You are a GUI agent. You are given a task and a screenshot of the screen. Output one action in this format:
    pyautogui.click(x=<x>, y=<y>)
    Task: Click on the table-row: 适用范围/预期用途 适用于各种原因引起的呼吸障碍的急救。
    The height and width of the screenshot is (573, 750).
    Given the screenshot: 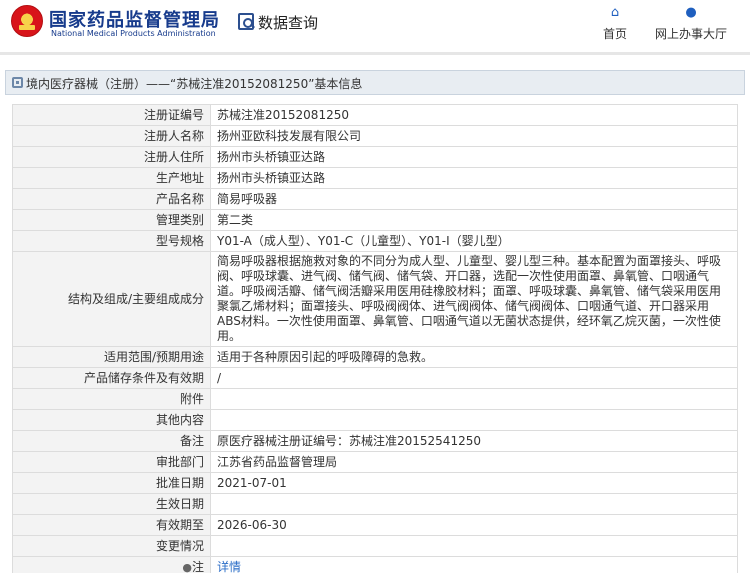 What is the action you would take?
    pyautogui.click(x=375, y=357)
    